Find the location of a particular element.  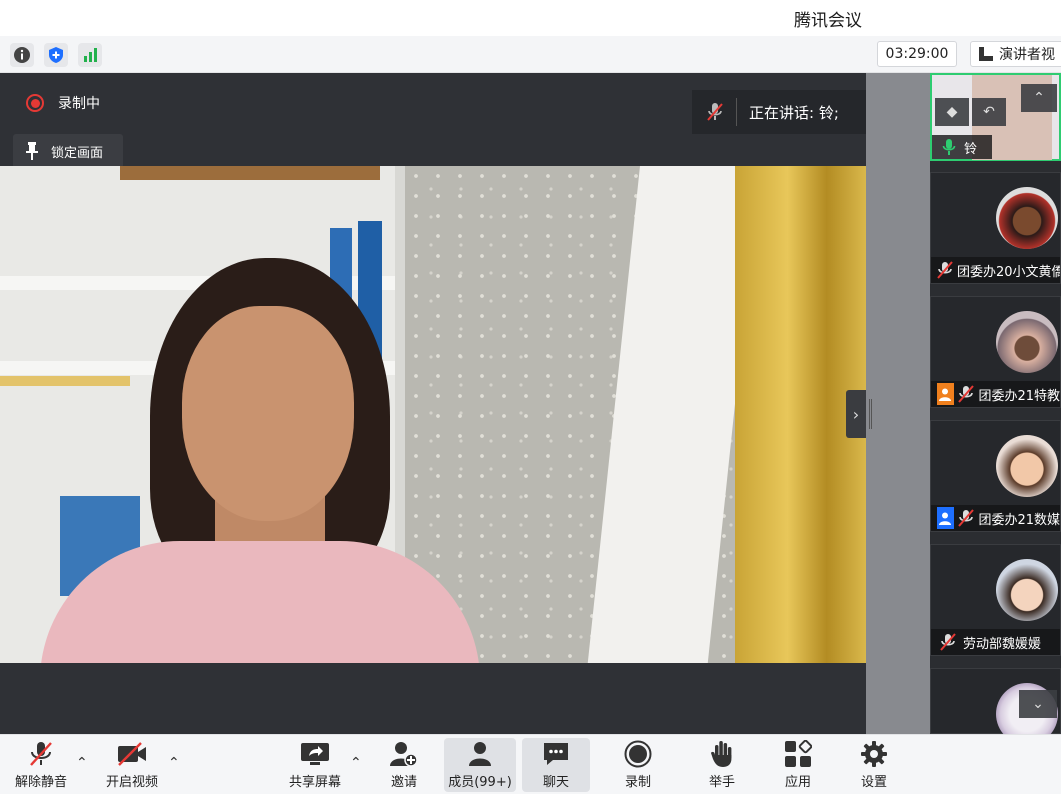

diamond-icon: ◆ is located at coordinates (952, 112).